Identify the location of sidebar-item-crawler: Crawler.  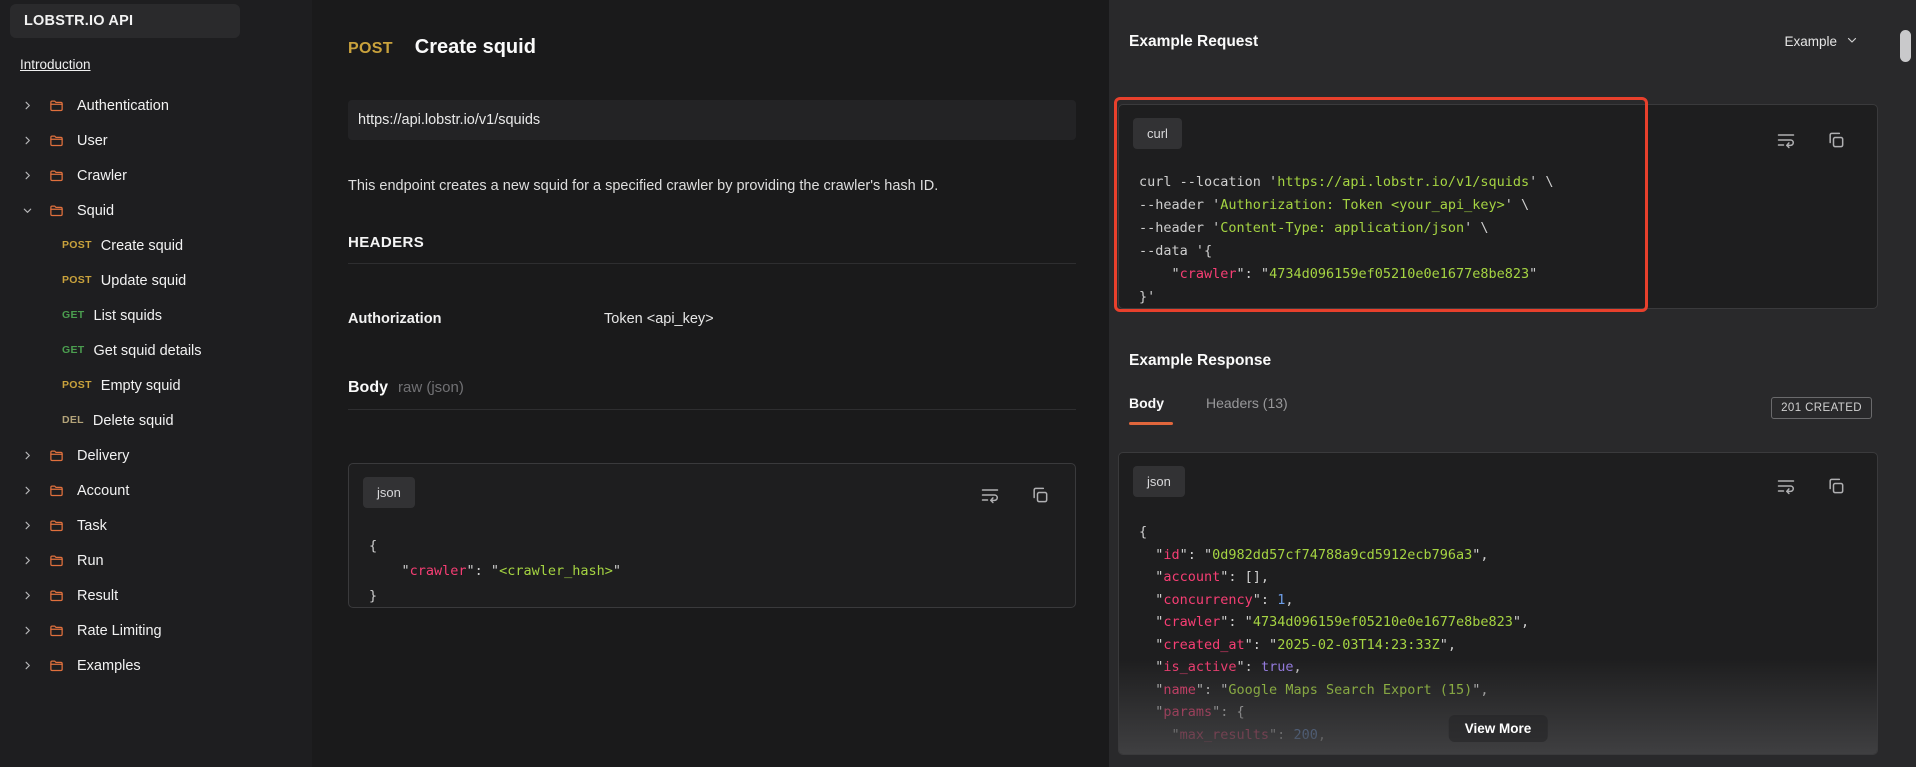
(156, 175).